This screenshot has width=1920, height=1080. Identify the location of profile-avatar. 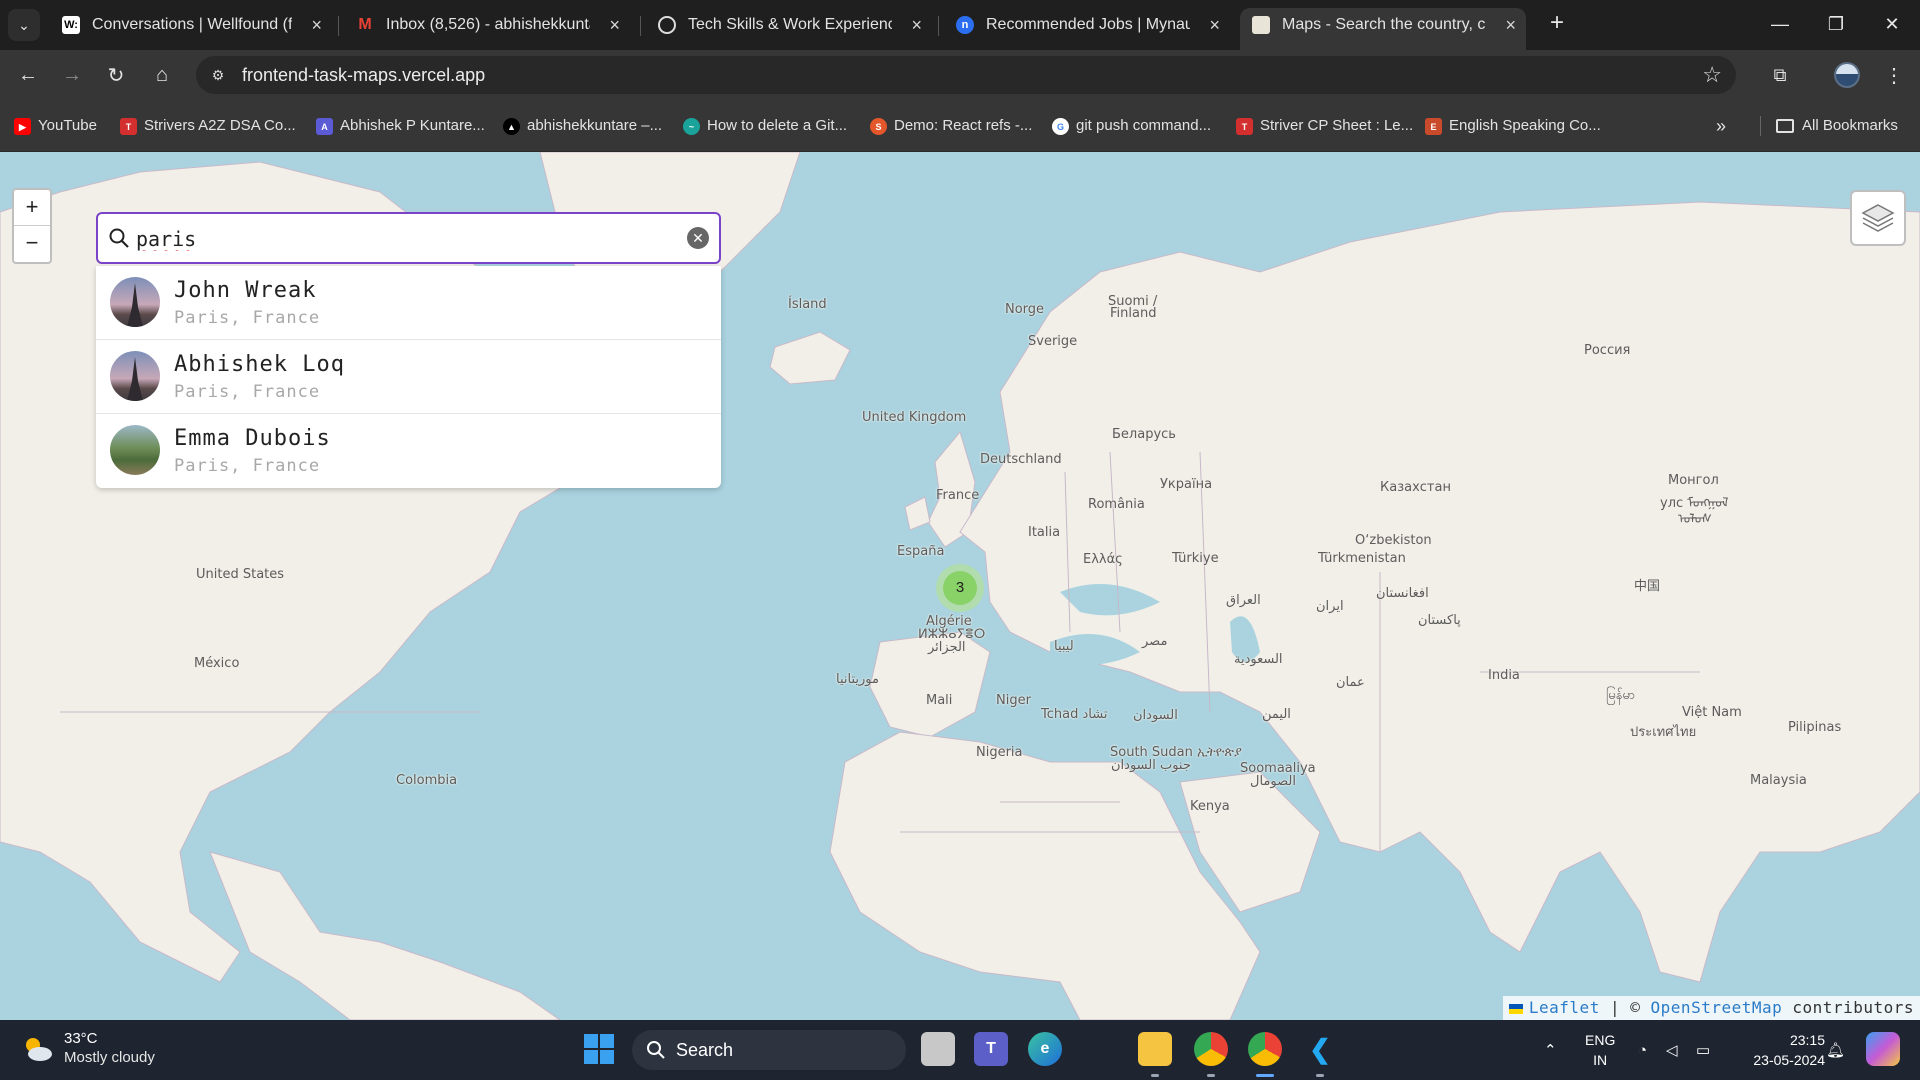
(1847, 75).